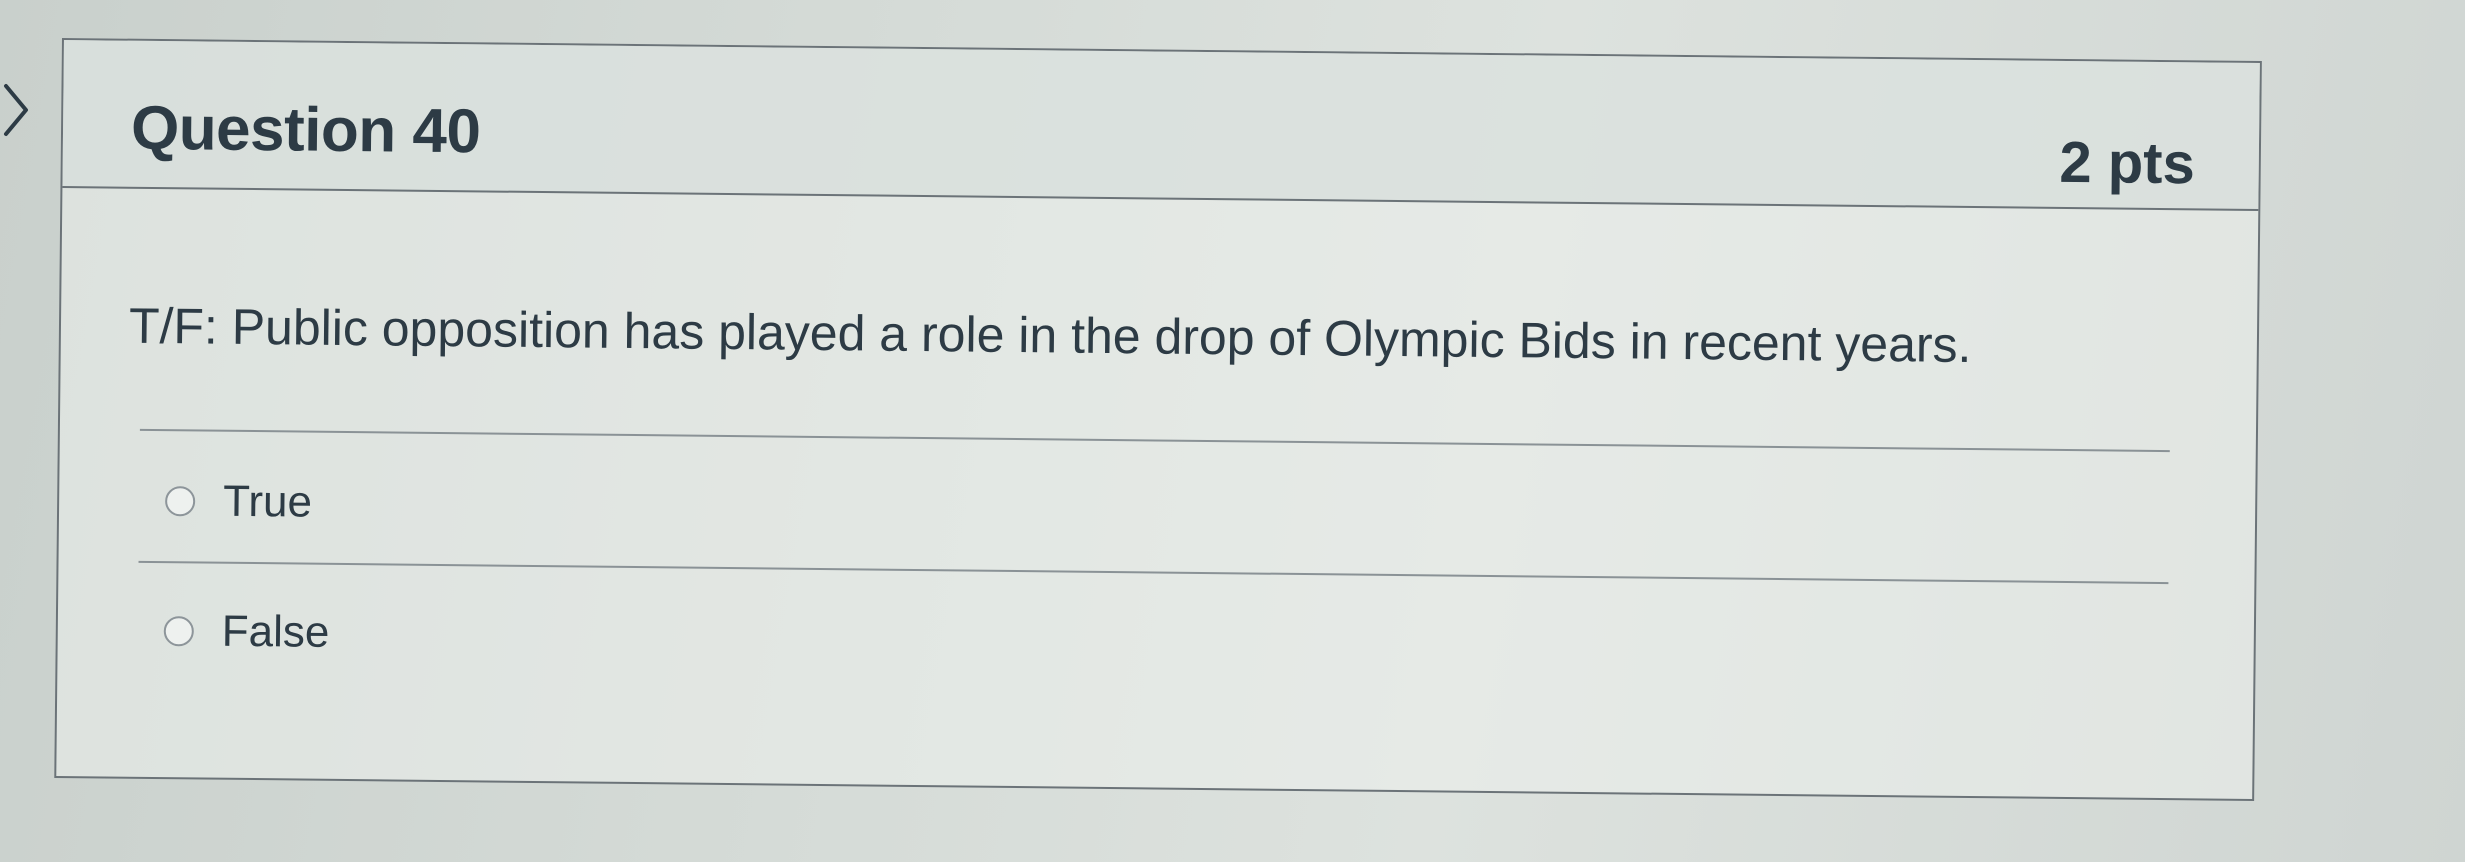 This screenshot has height=862, width=2465. What do you see at coordinates (180, 501) in the screenshot?
I see `radio-true` at bounding box center [180, 501].